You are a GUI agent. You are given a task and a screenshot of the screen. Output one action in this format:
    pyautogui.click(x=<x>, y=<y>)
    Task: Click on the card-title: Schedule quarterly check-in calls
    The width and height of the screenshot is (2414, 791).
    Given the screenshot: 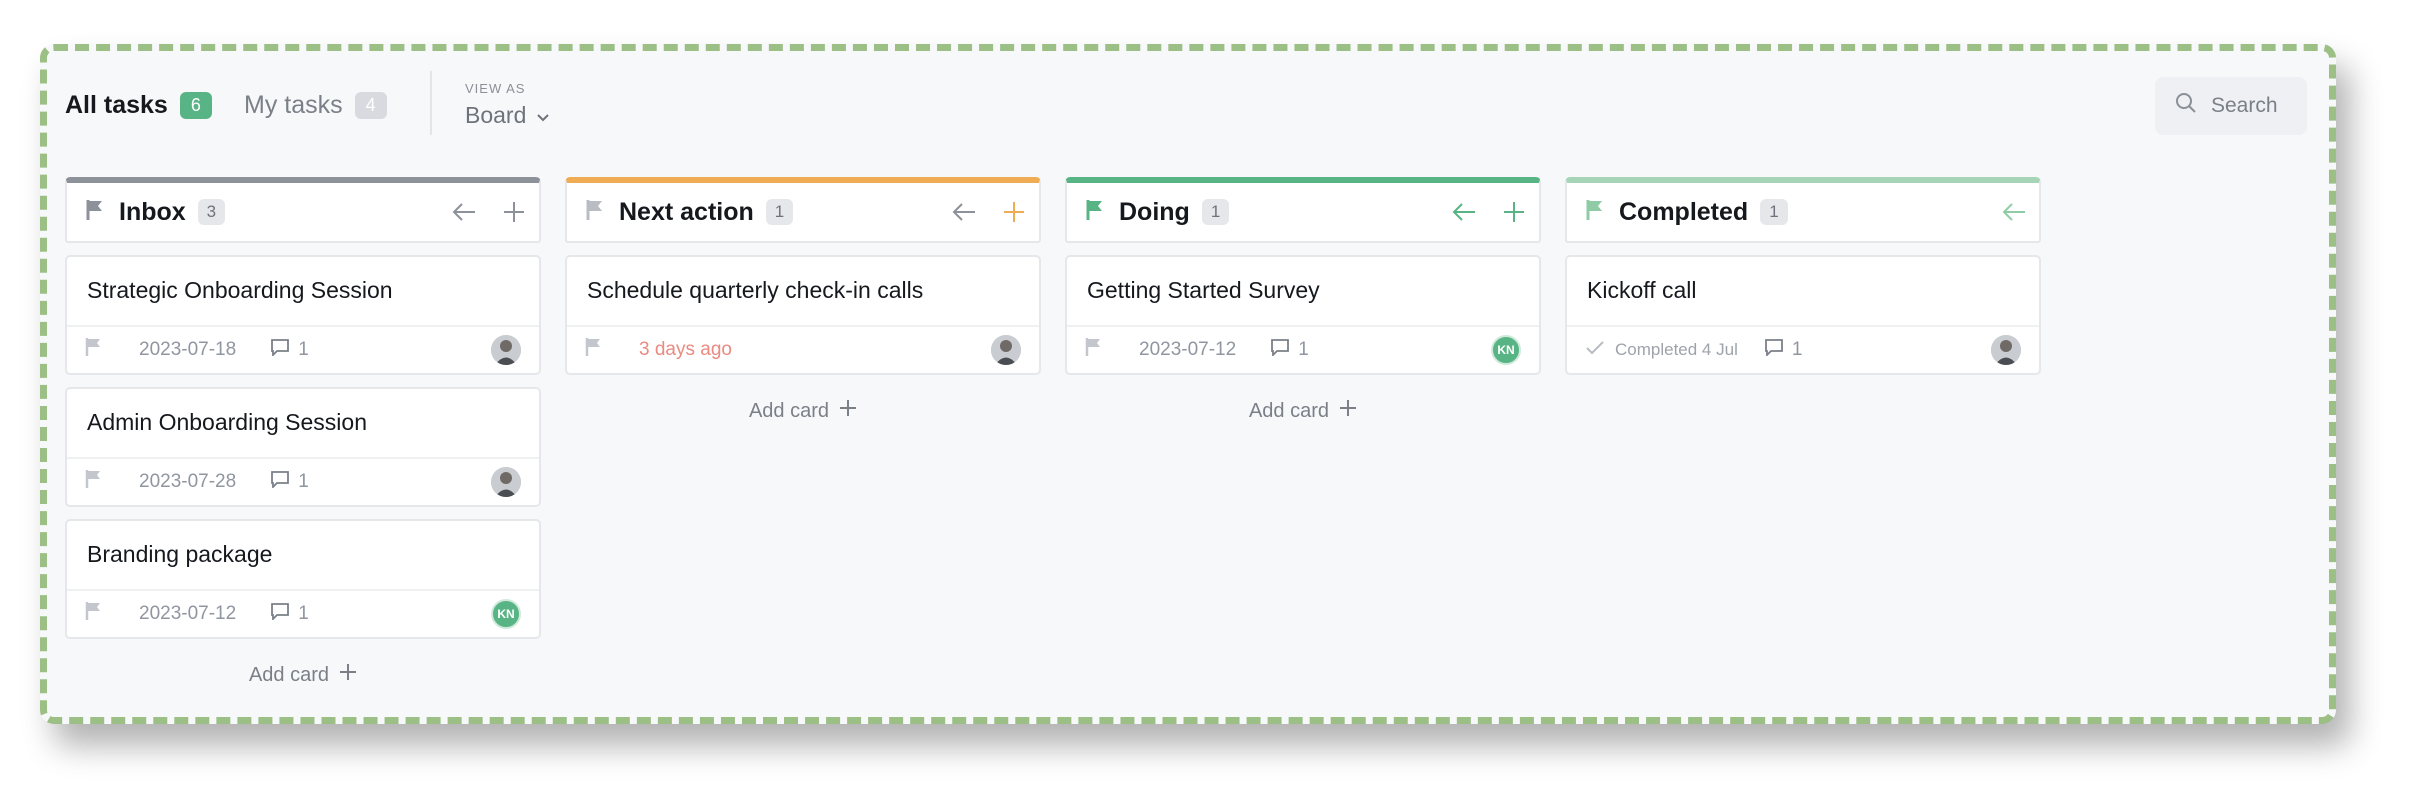 What is the action you would take?
    pyautogui.click(x=803, y=292)
    